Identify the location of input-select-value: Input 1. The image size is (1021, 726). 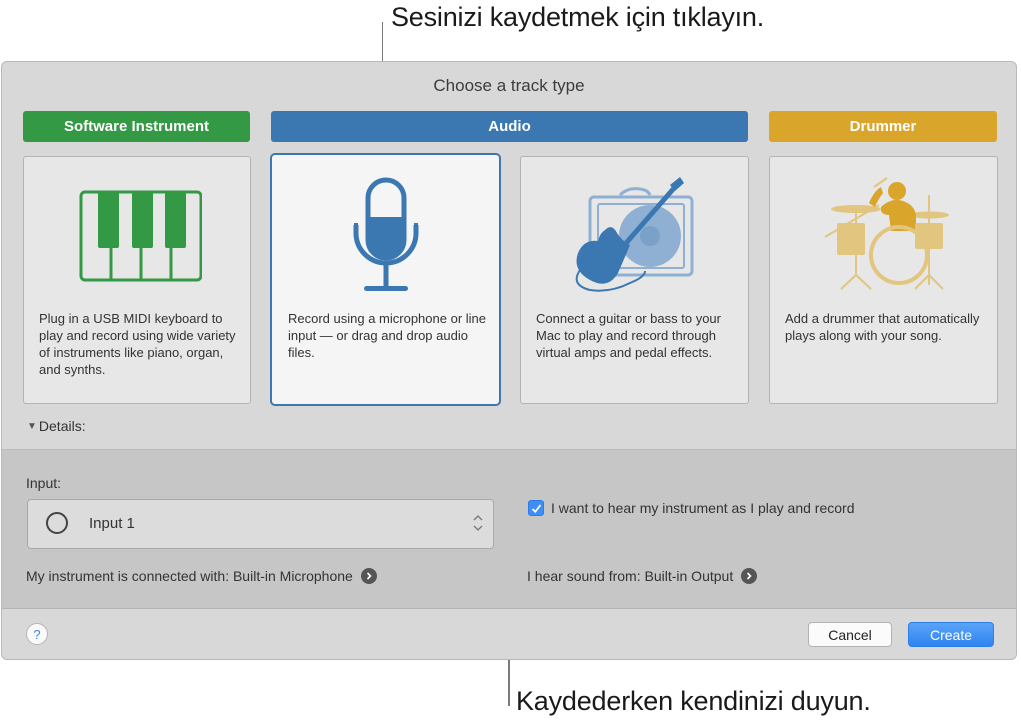
(112, 523).